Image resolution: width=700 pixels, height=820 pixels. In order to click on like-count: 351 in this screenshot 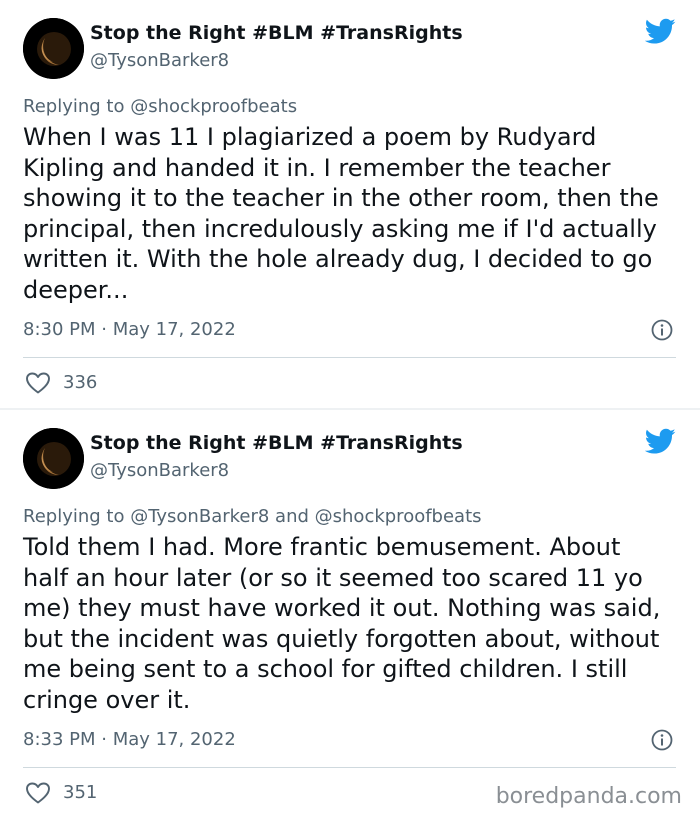, I will do `click(80, 792)`.